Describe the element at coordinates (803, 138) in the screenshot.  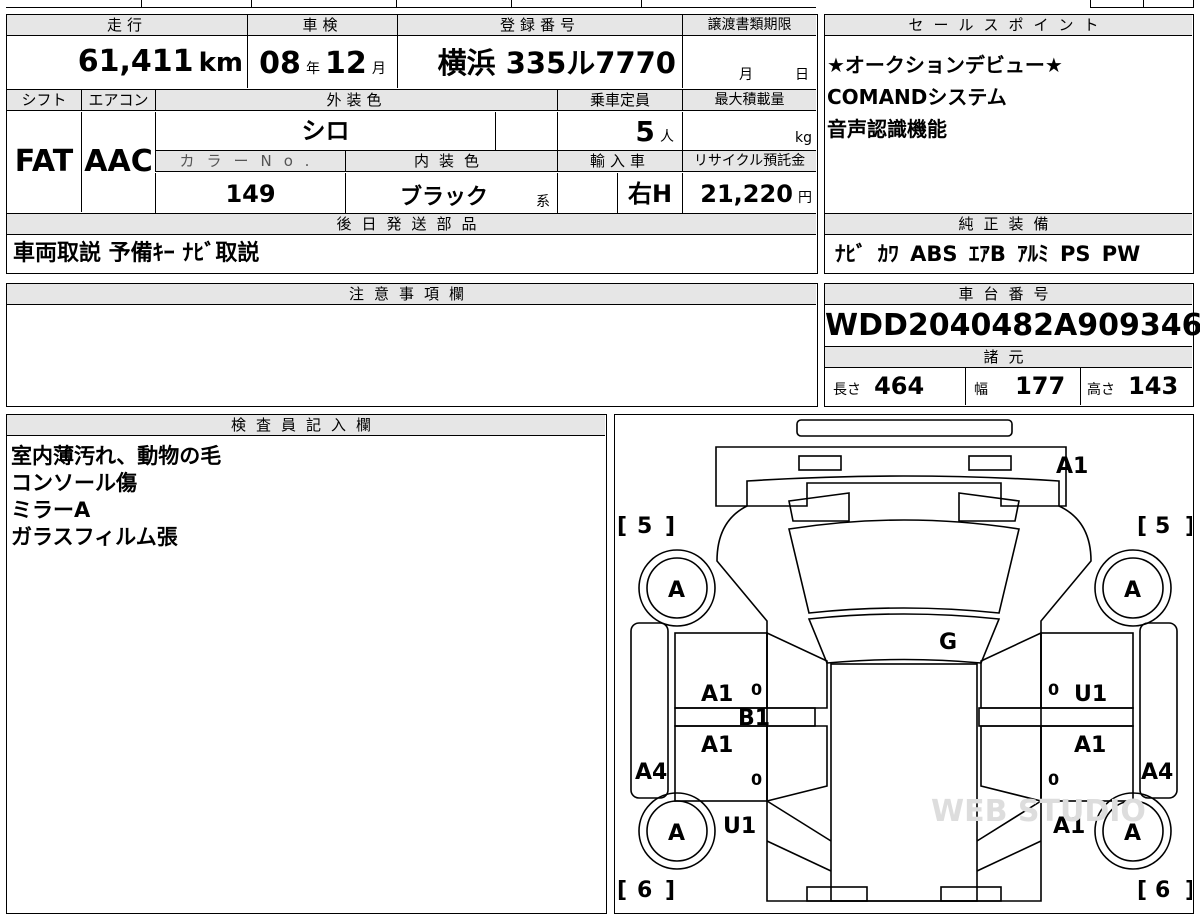
I see `maxload-unit: kg` at that location.